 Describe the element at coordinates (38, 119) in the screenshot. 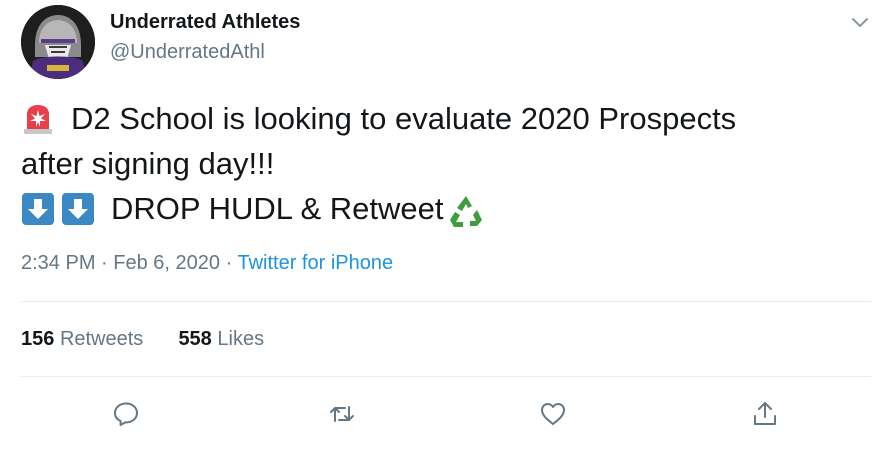

I see `police-light-emoji-icon` at that location.